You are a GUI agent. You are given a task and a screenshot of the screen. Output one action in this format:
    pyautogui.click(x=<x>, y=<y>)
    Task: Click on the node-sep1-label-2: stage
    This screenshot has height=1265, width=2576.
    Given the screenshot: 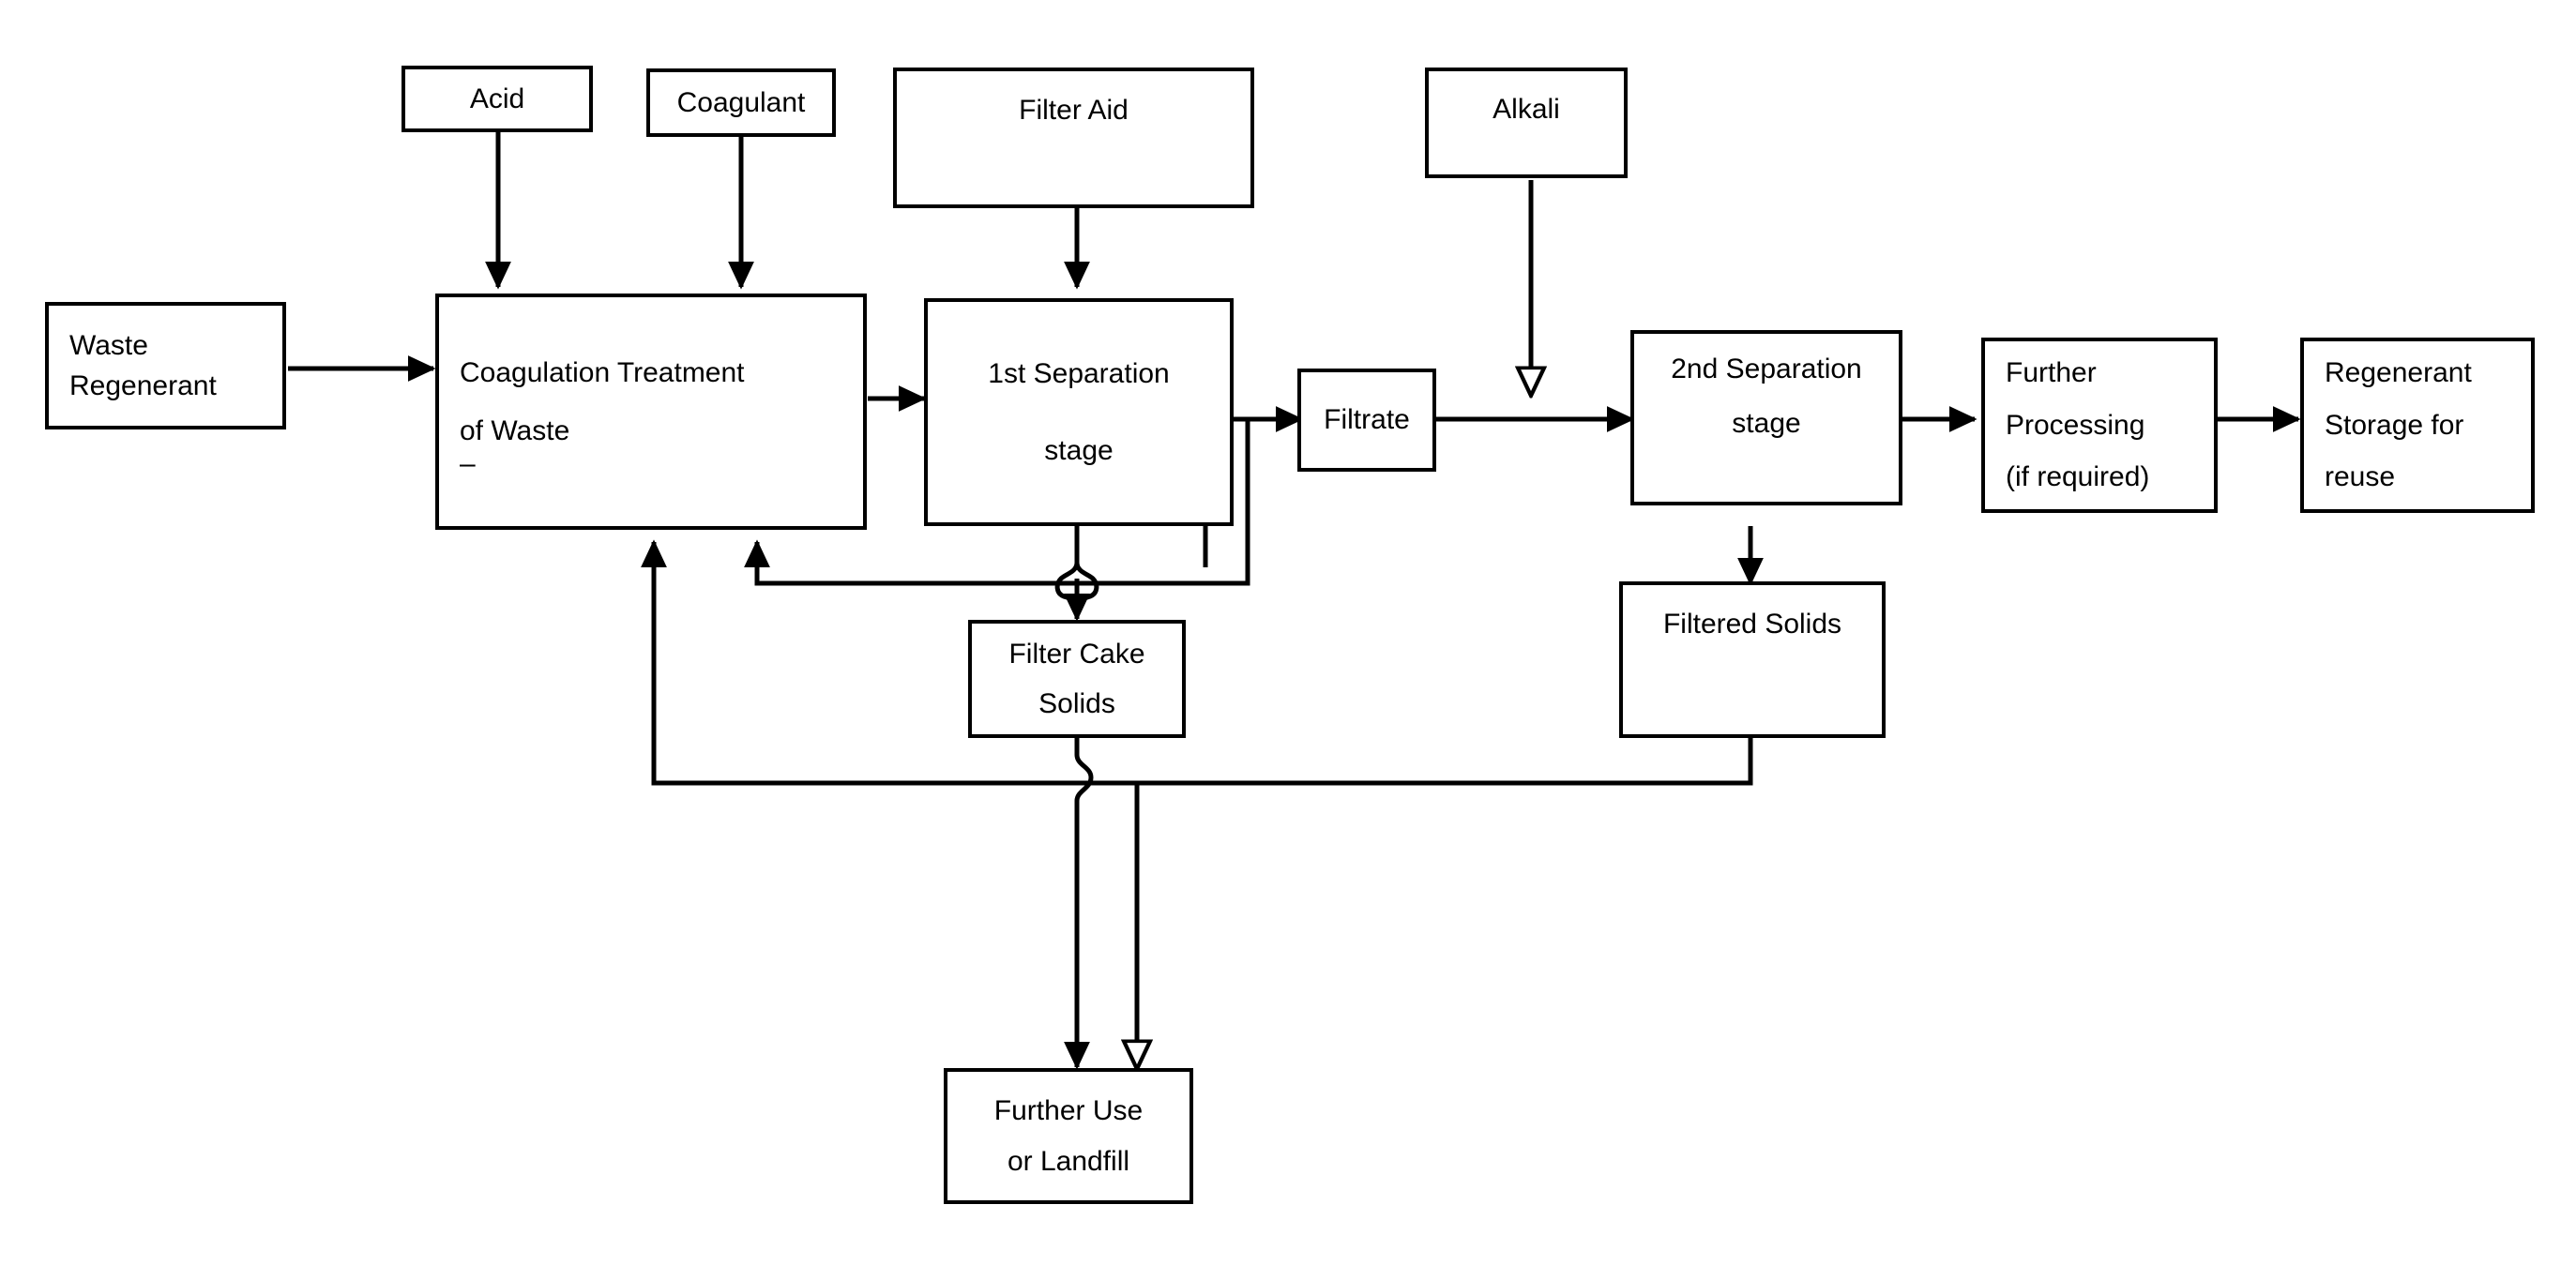 What is the action you would take?
    pyautogui.click(x=1079, y=450)
    